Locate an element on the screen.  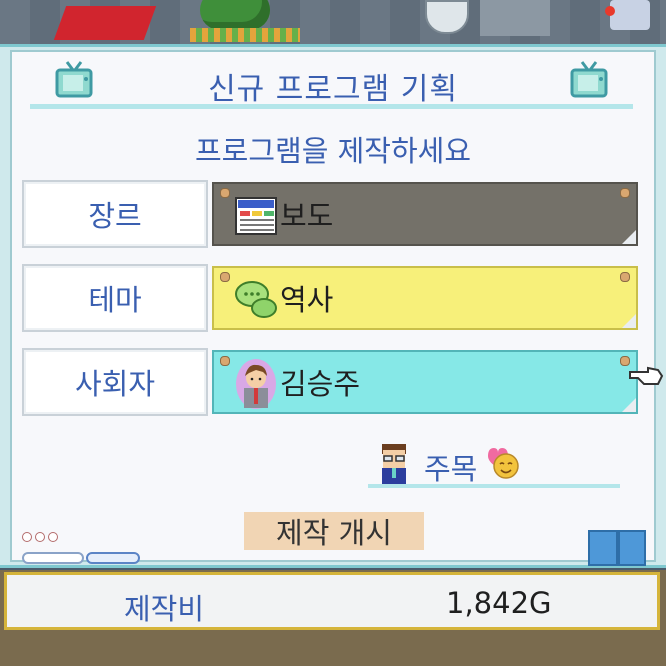
heart-smiley-icon is located at coordinates (503, 463).